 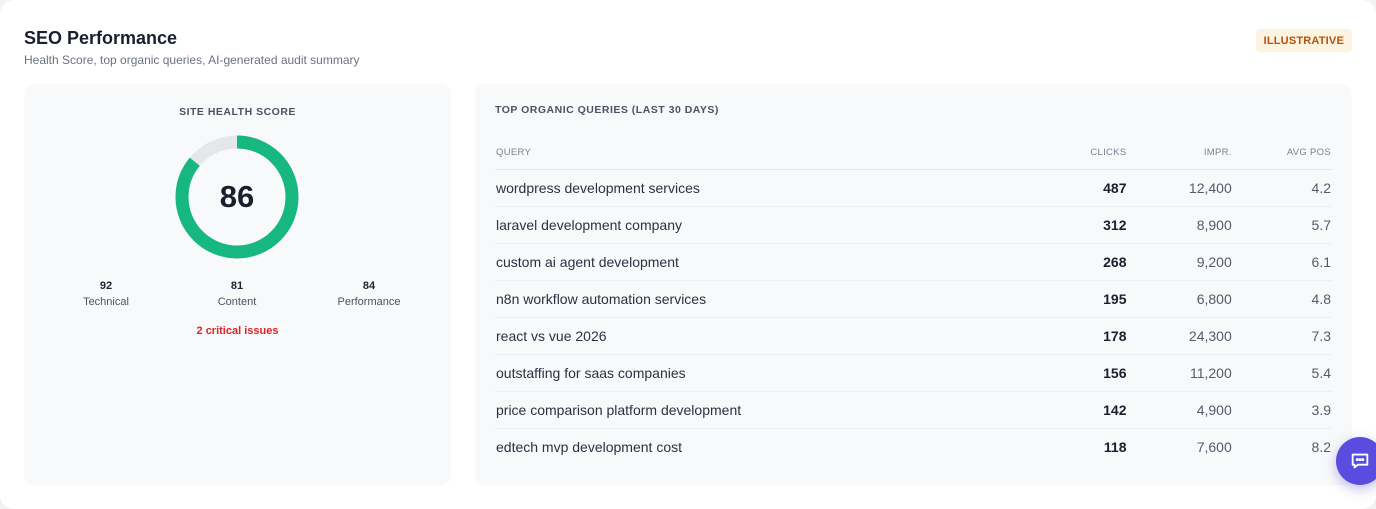 I want to click on impressions-cell: 11,200, so click(x=1180, y=373).